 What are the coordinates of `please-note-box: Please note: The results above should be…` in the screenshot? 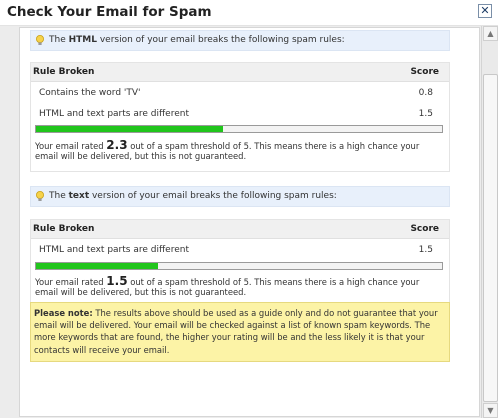 It's located at (240, 332).